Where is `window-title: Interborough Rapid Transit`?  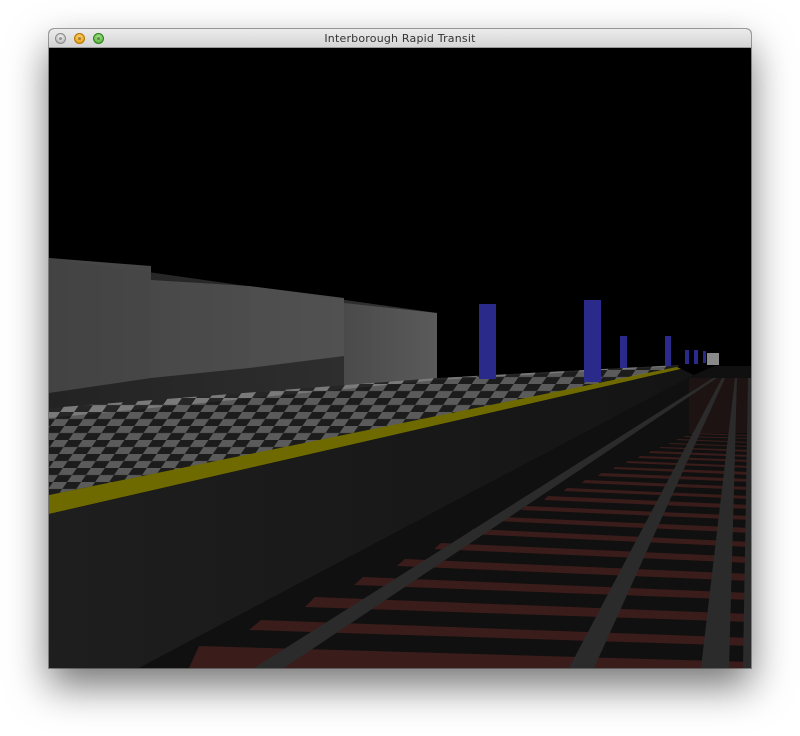
window-title: Interborough Rapid Transit is located at coordinates (400, 38).